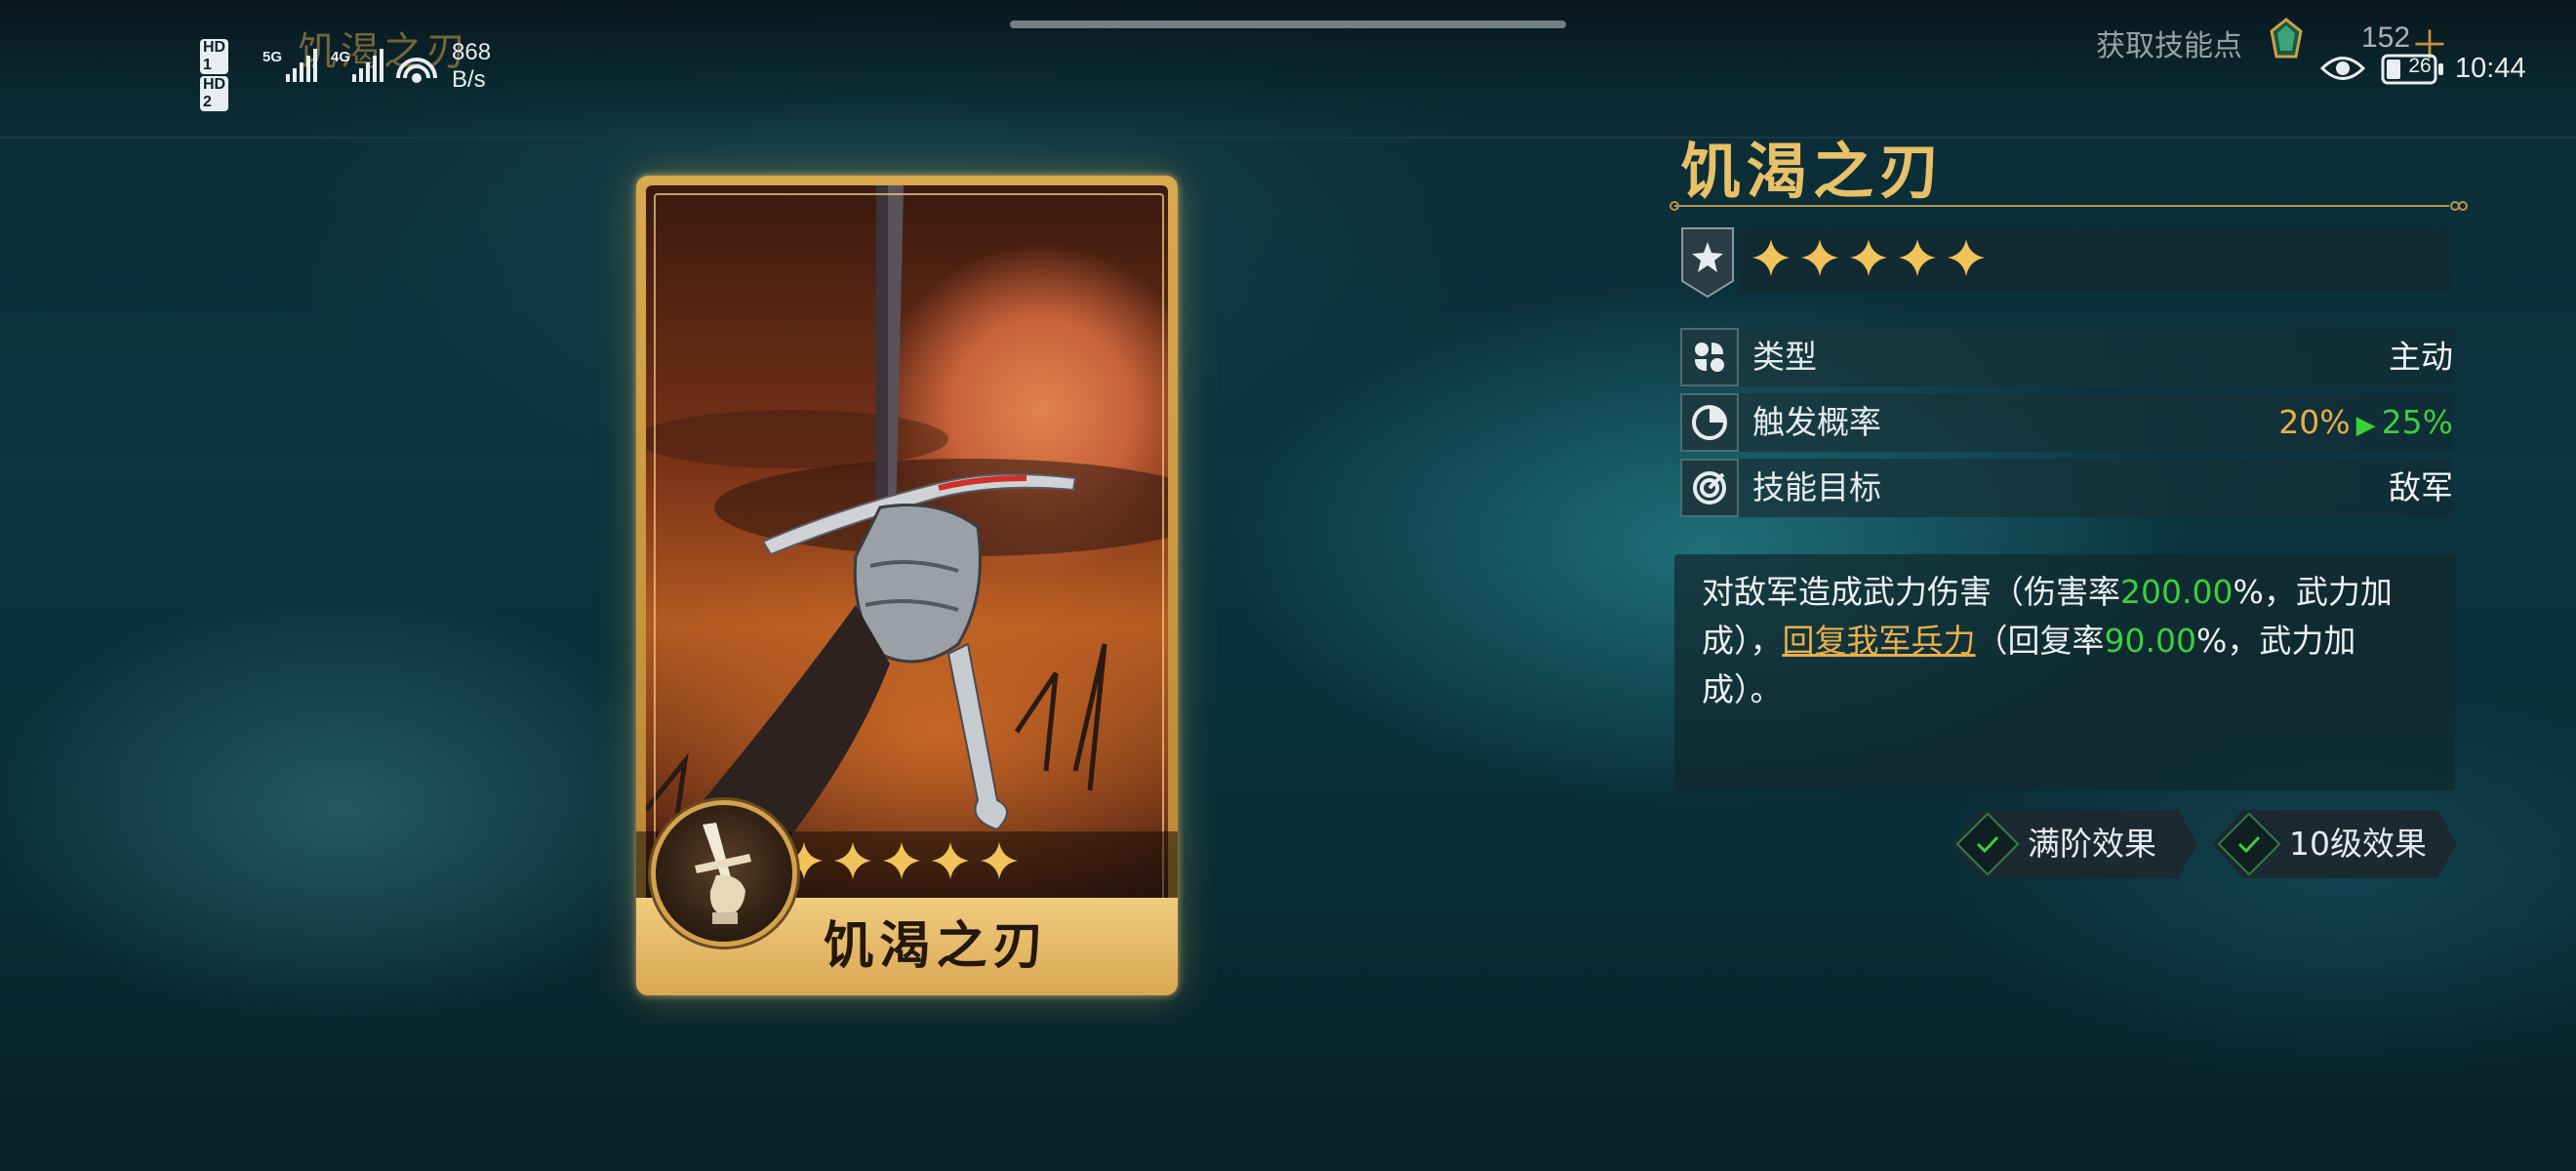  I want to click on green-gem-icon, so click(2286, 38).